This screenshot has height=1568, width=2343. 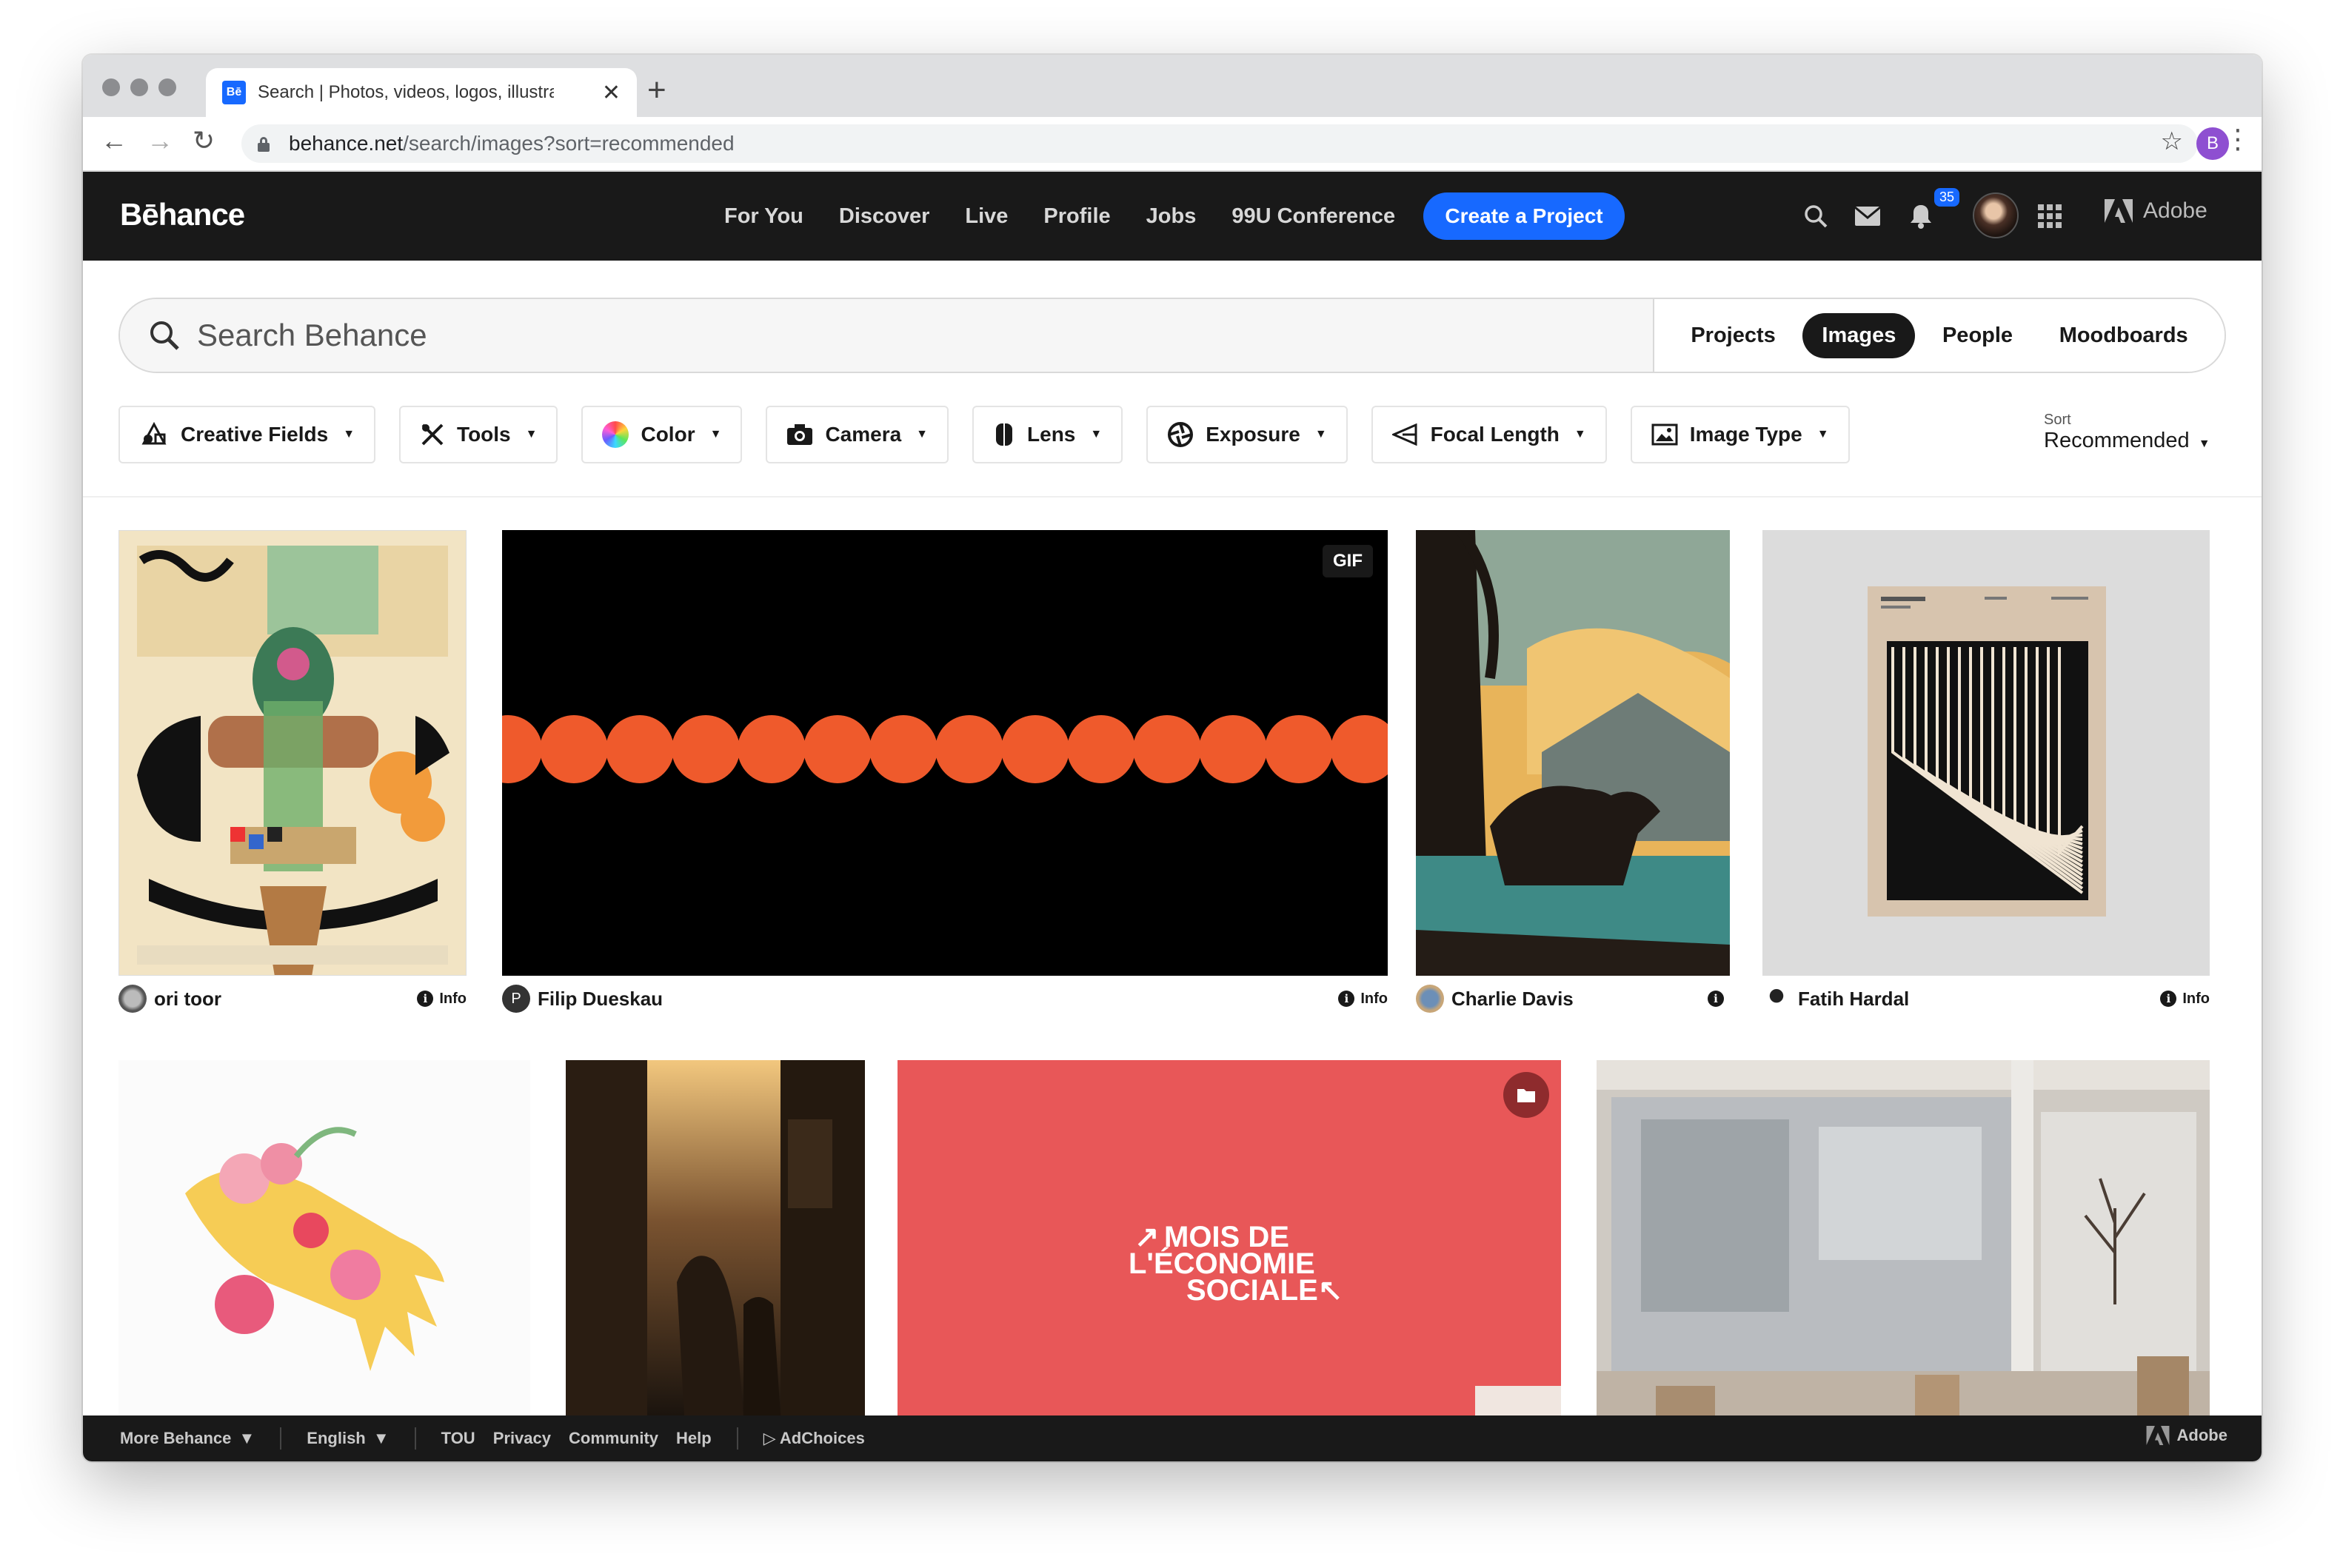 I want to click on notification-bell-icon, so click(x=1921, y=216).